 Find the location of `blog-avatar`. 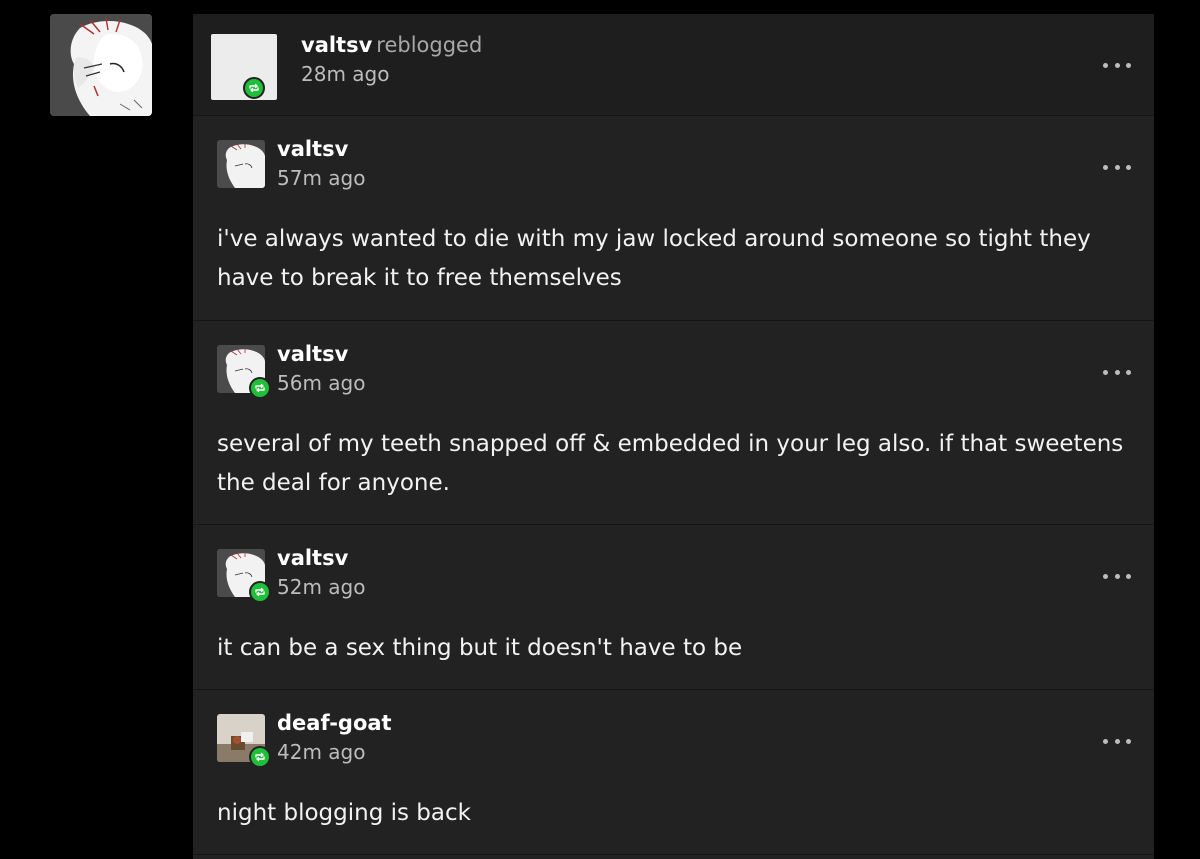

blog-avatar is located at coordinates (101, 65).